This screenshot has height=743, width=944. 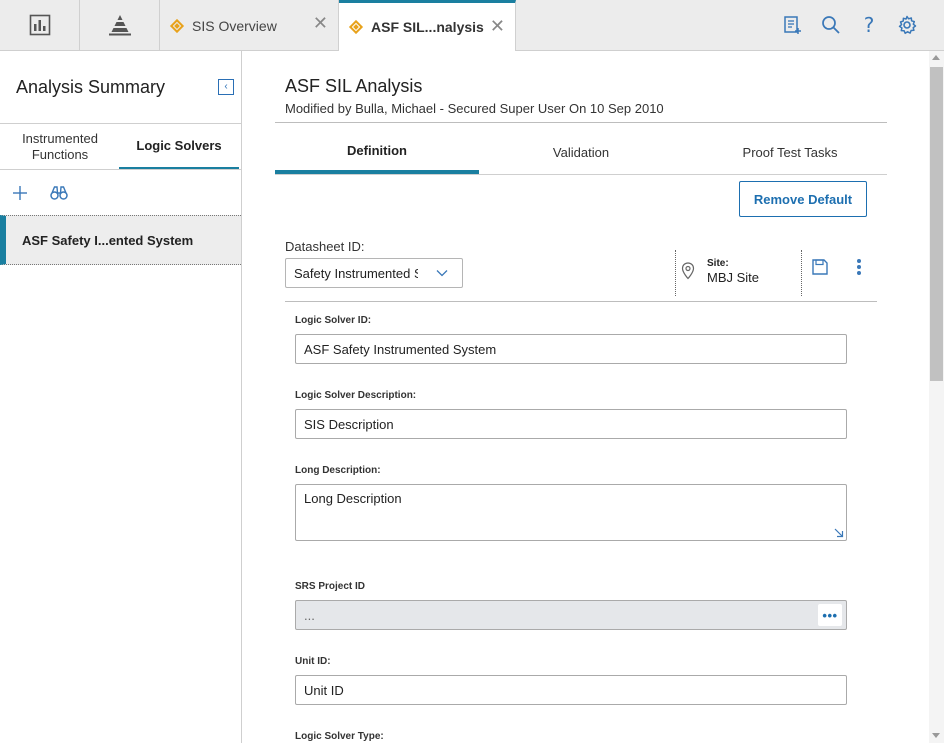 I want to click on save-icon, so click(x=820, y=267).